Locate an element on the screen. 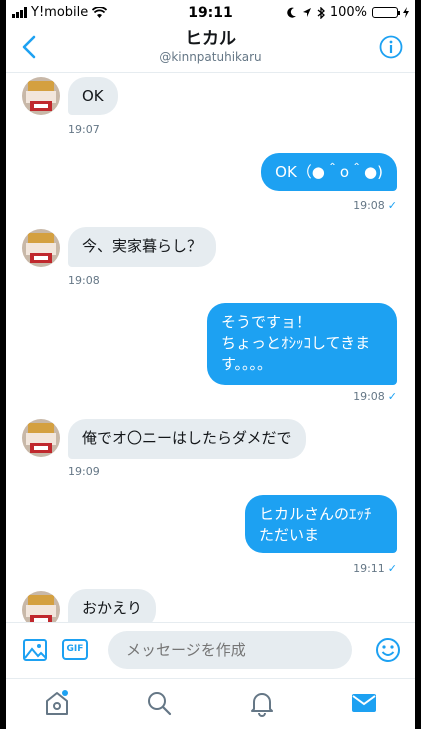 The height and width of the screenshot is (729, 421). battery-percent: 100% is located at coordinates (348, 12).